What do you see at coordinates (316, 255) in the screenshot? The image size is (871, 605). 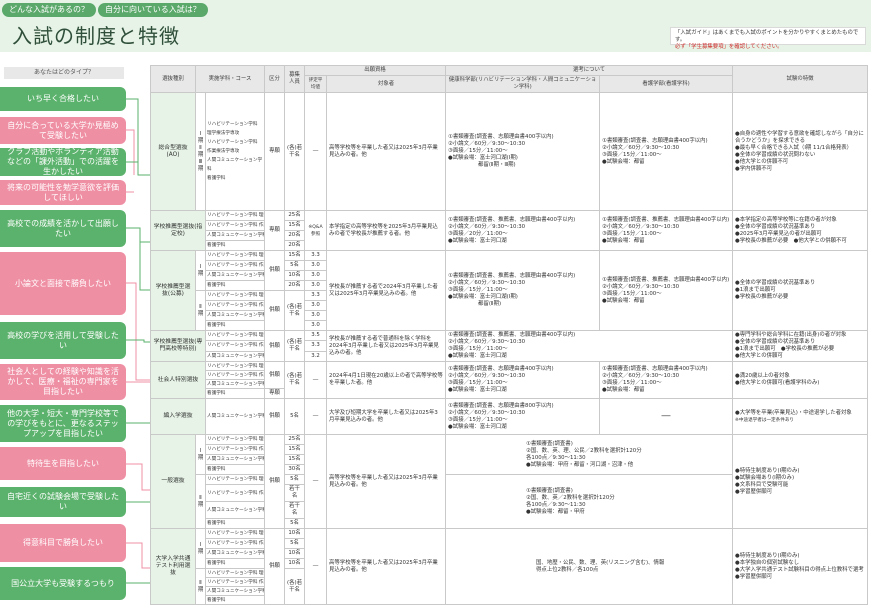 I see `public-hyotei1: 3.3` at bounding box center [316, 255].